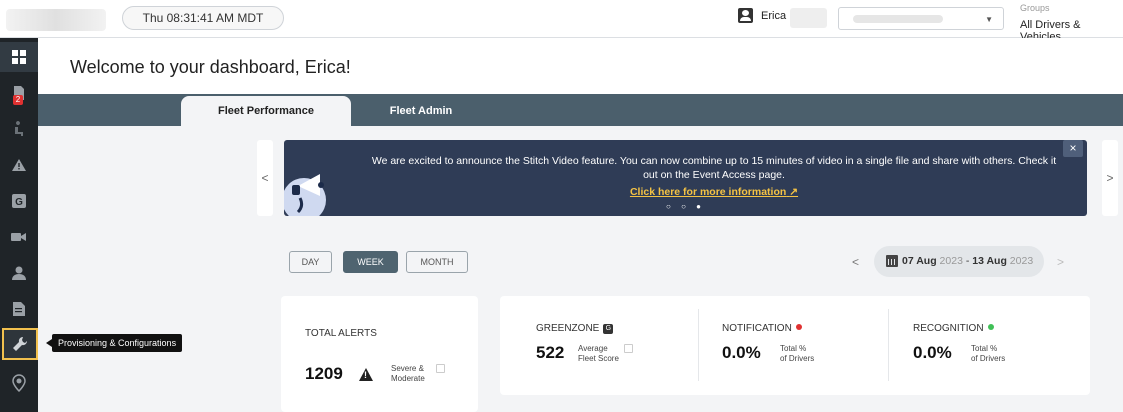 Image resolution: width=1123 pixels, height=412 pixels. Describe the element at coordinates (310, 262) in the screenshot. I see `period-day-button: DAY` at that location.